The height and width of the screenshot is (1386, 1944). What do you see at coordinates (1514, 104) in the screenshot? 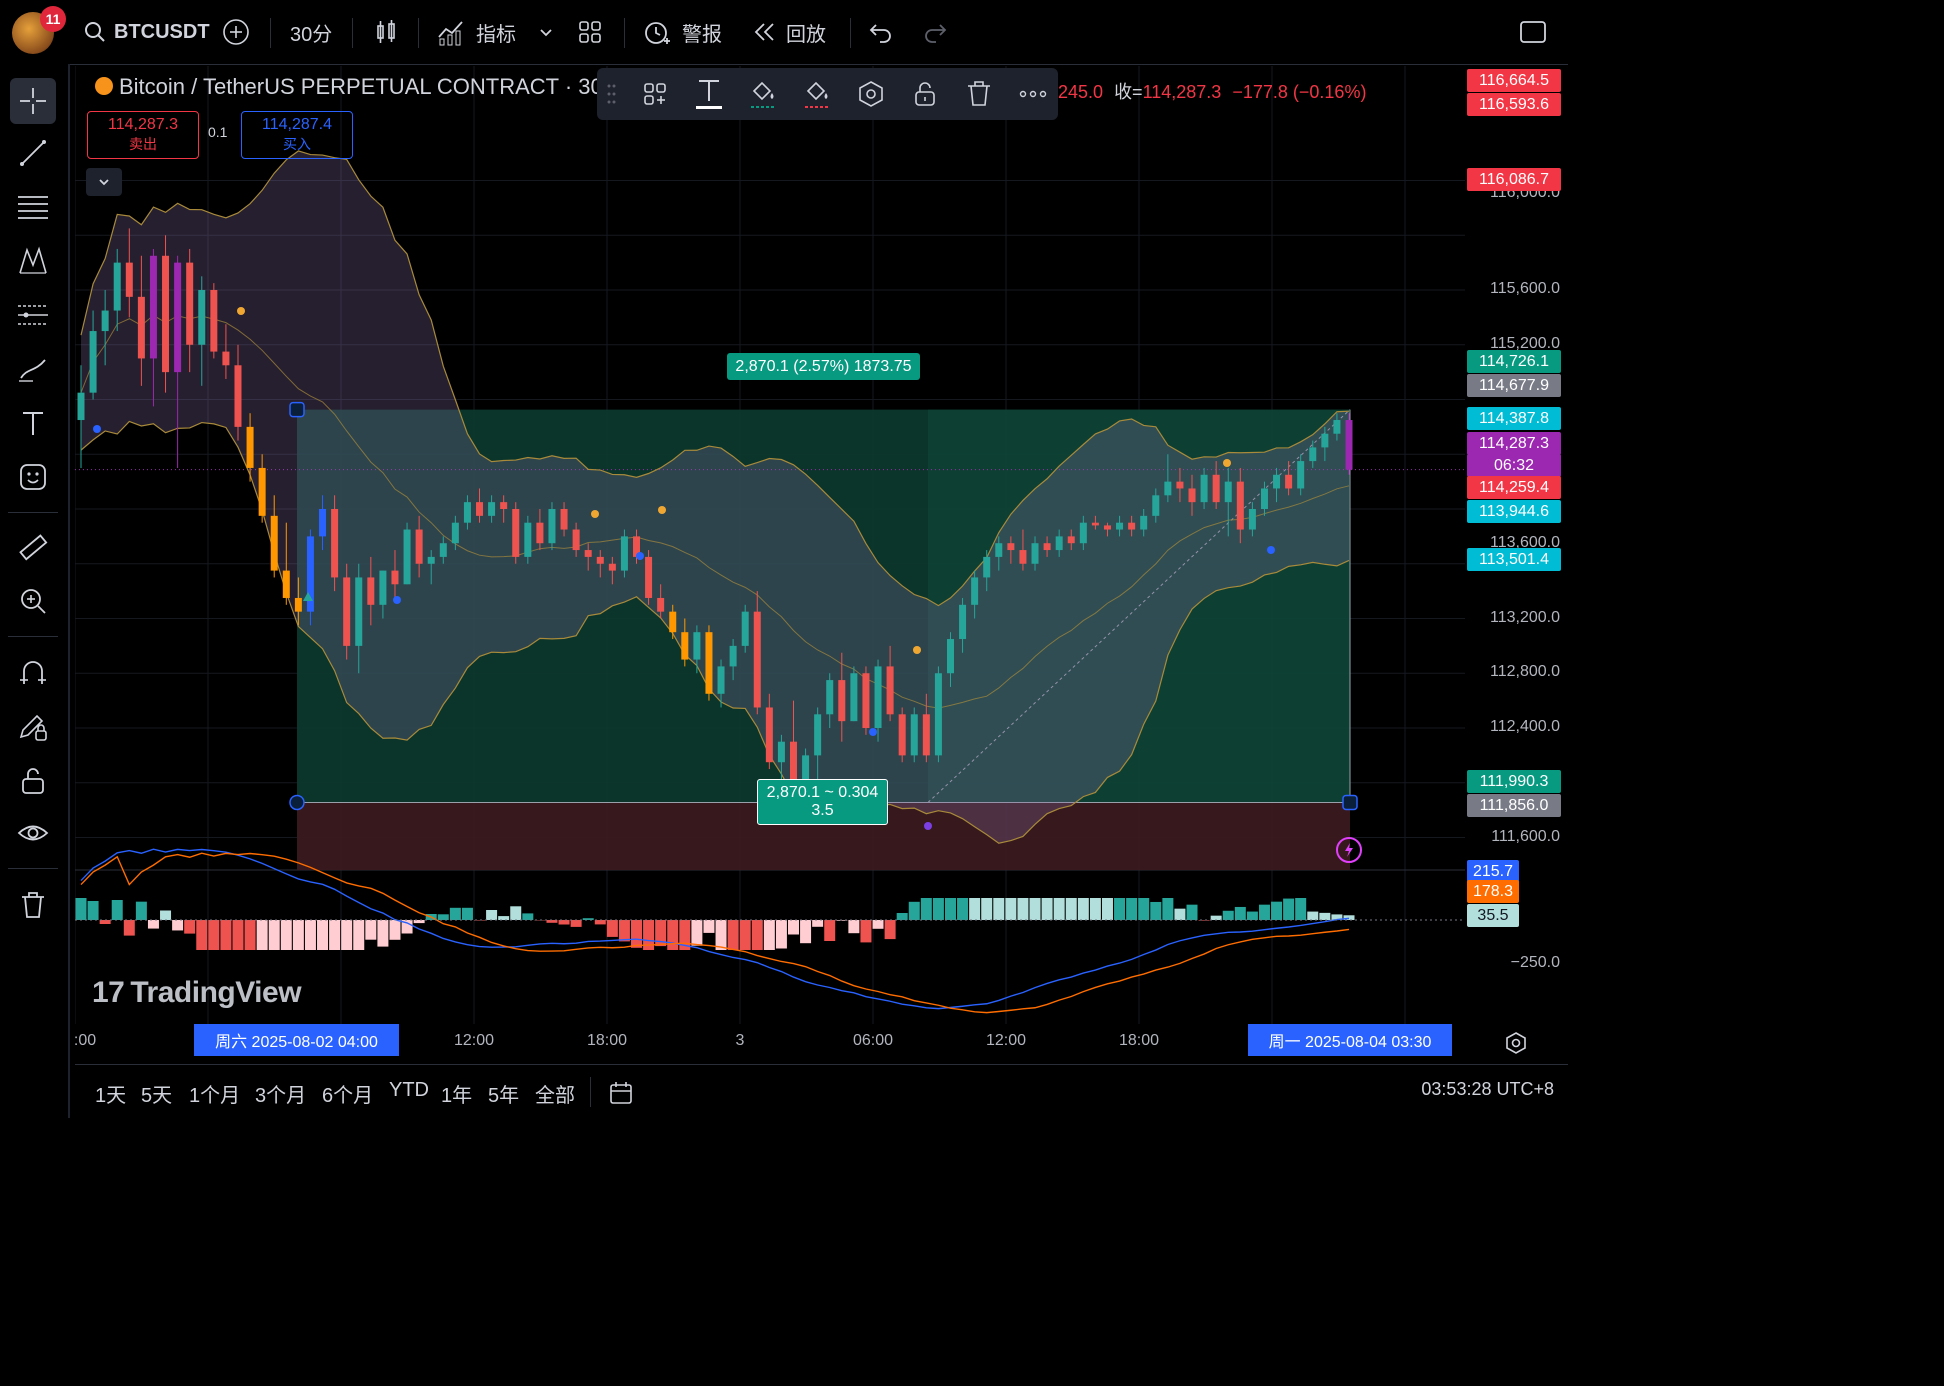
I see `price-tag: 116,593.6` at bounding box center [1514, 104].